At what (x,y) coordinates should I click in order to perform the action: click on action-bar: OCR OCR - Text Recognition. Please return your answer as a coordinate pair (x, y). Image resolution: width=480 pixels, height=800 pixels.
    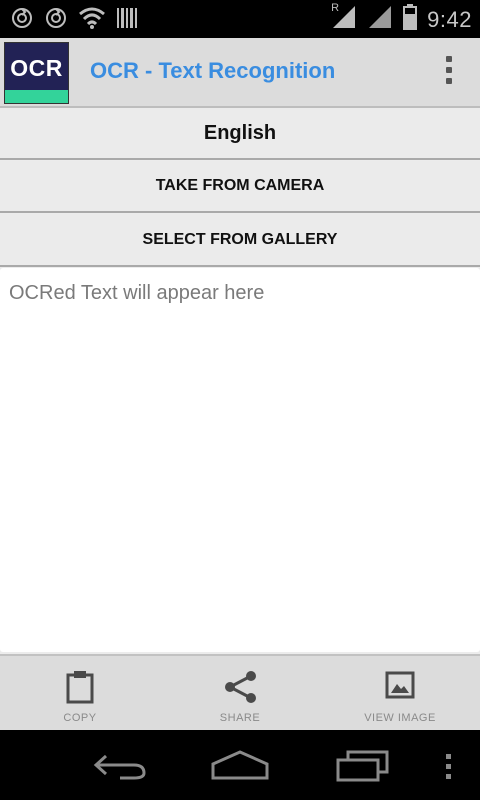
    Looking at the image, I should click on (240, 73).